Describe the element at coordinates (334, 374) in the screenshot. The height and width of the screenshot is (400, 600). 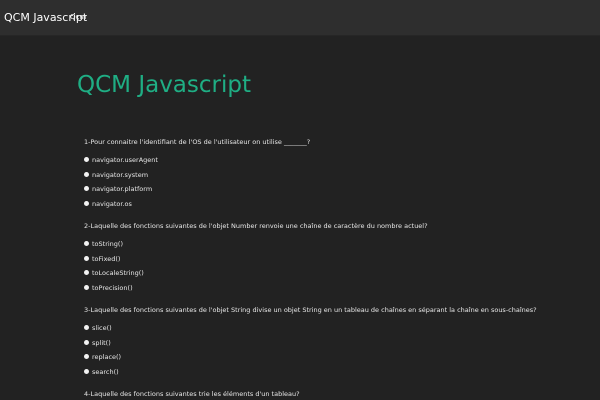
I see `answer-option: search()` at that location.